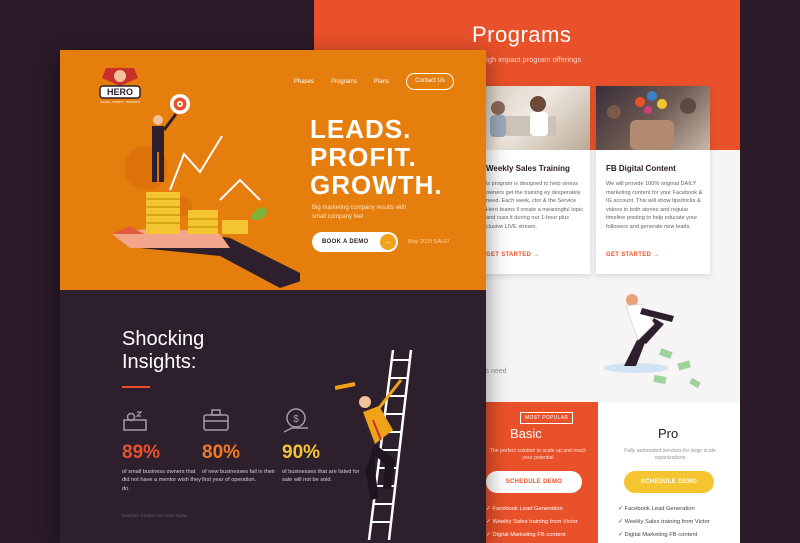 The height and width of the screenshot is (543, 800). Describe the element at coordinates (381, 82) in the screenshot. I see `nav-link-plans: Plans` at that location.